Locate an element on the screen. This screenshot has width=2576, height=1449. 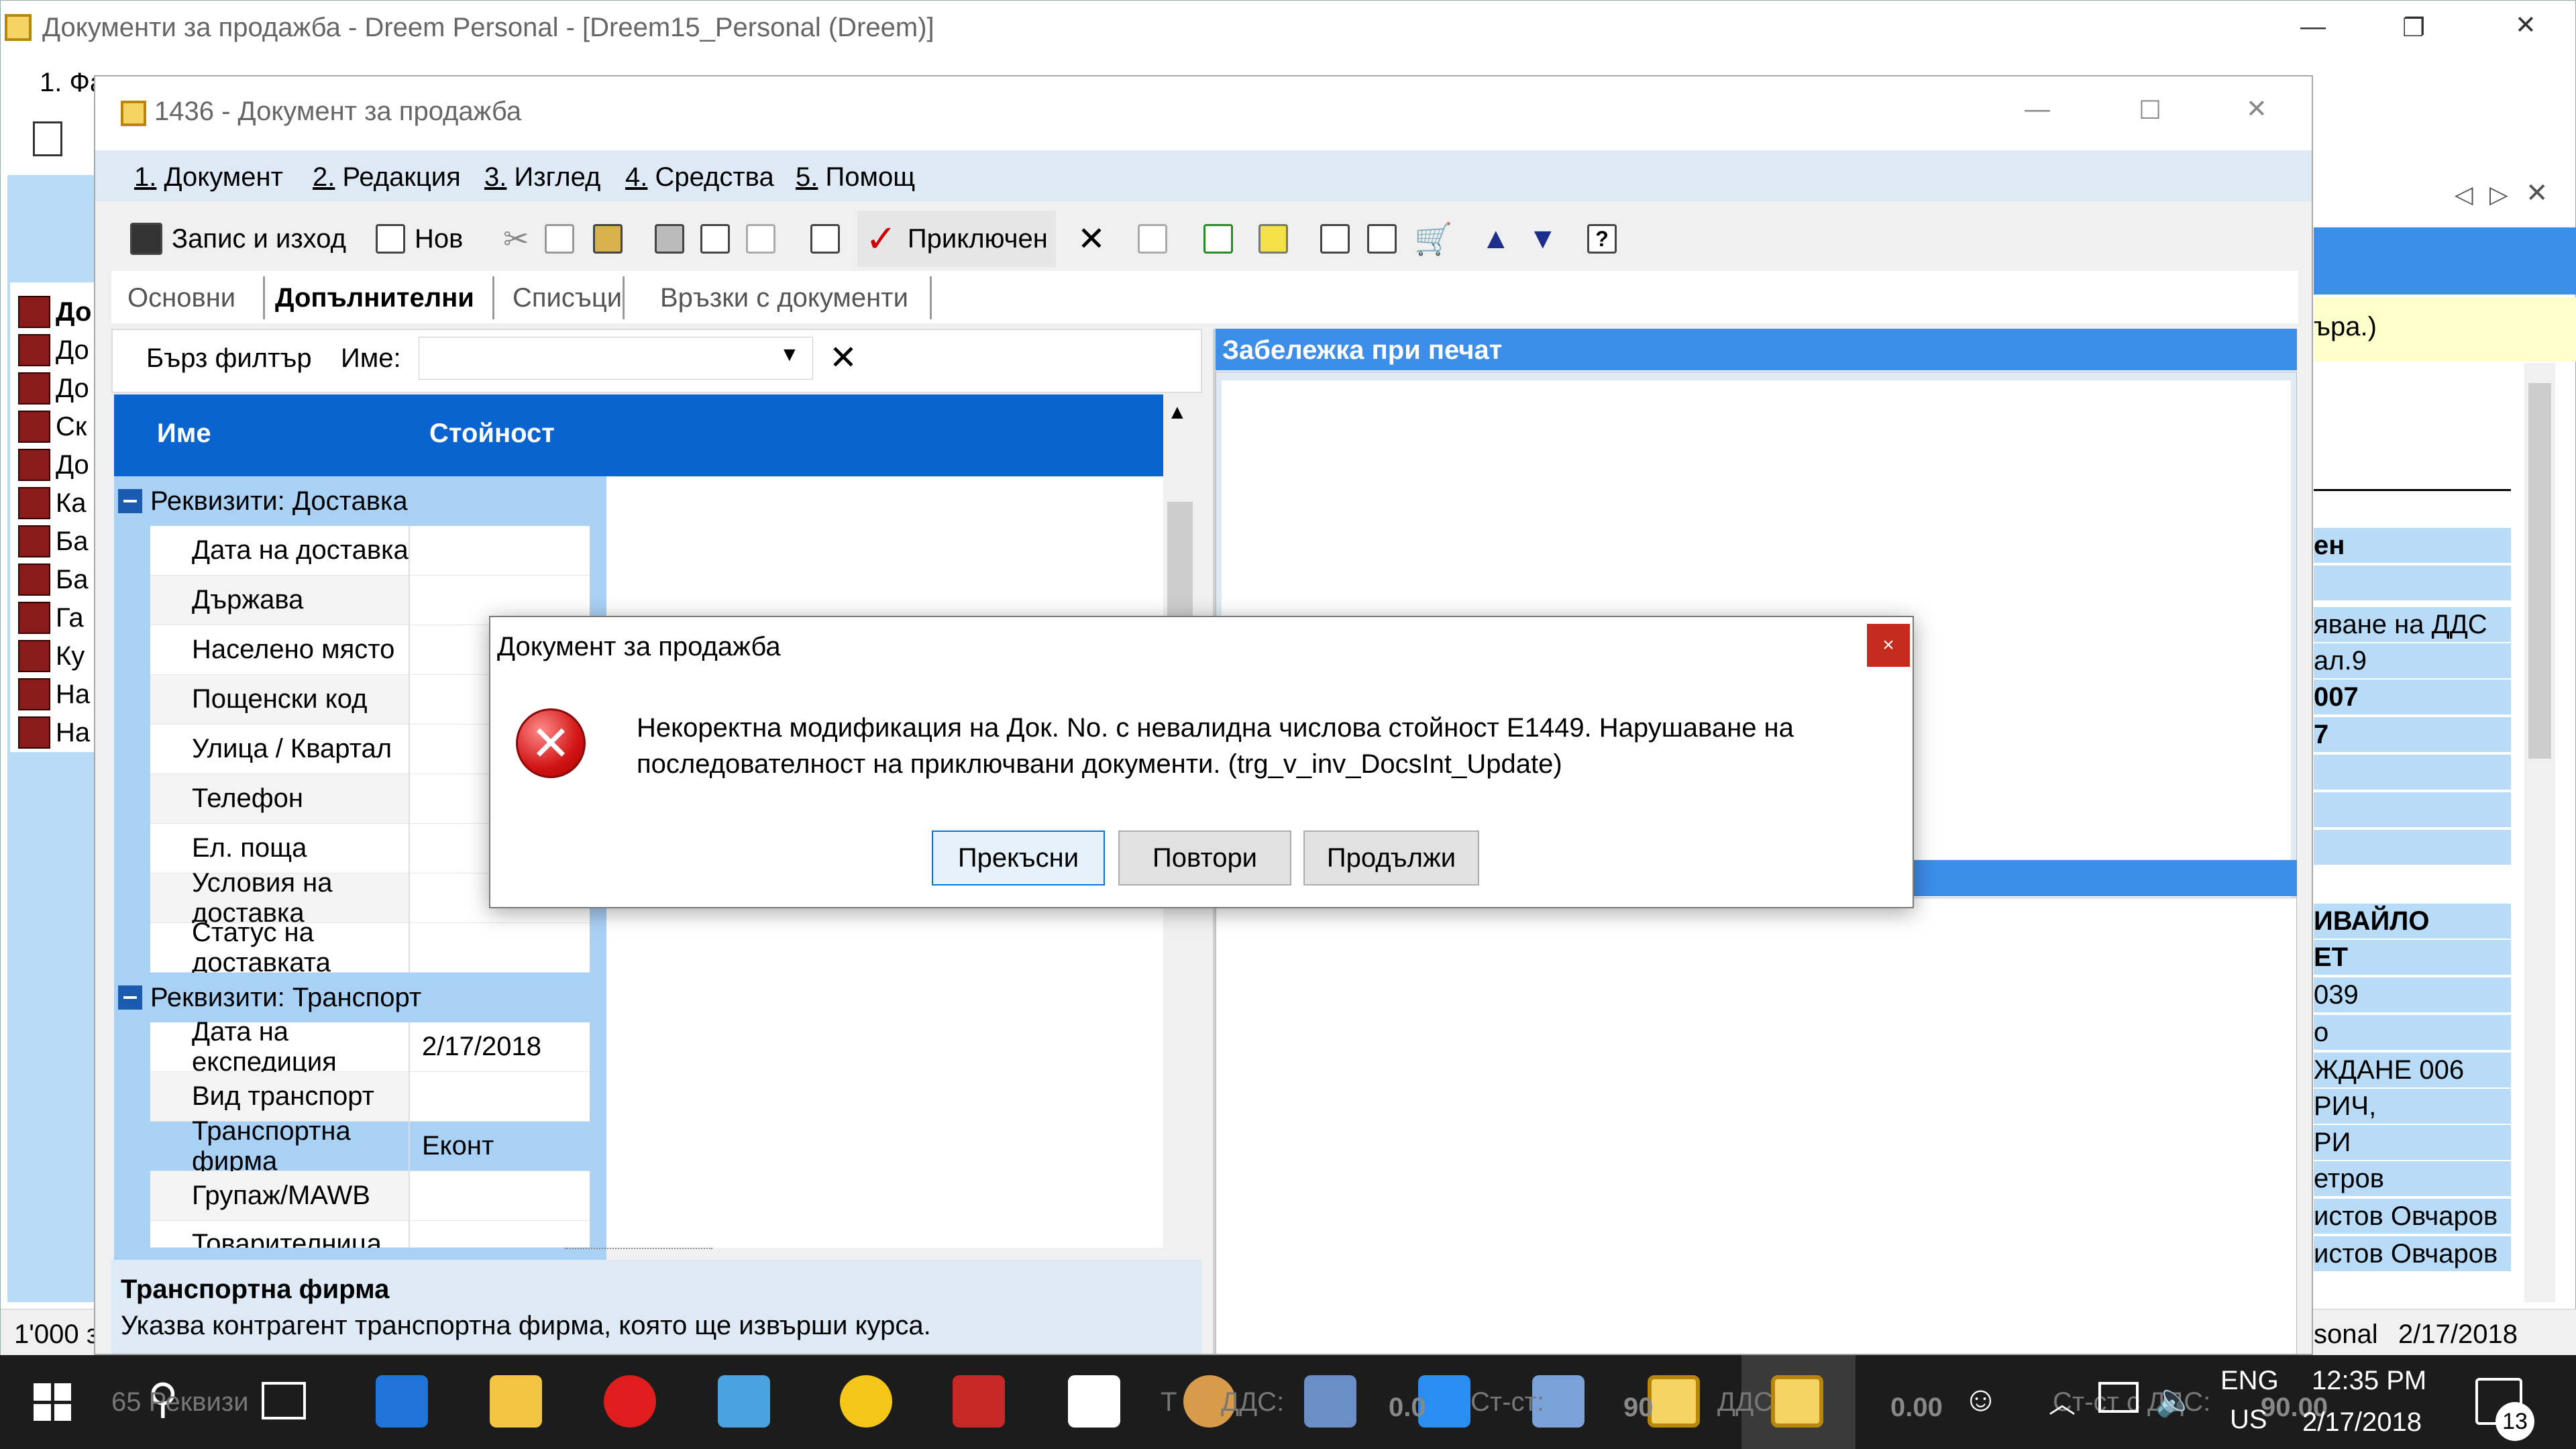
edge-icon is located at coordinates (402, 1401).